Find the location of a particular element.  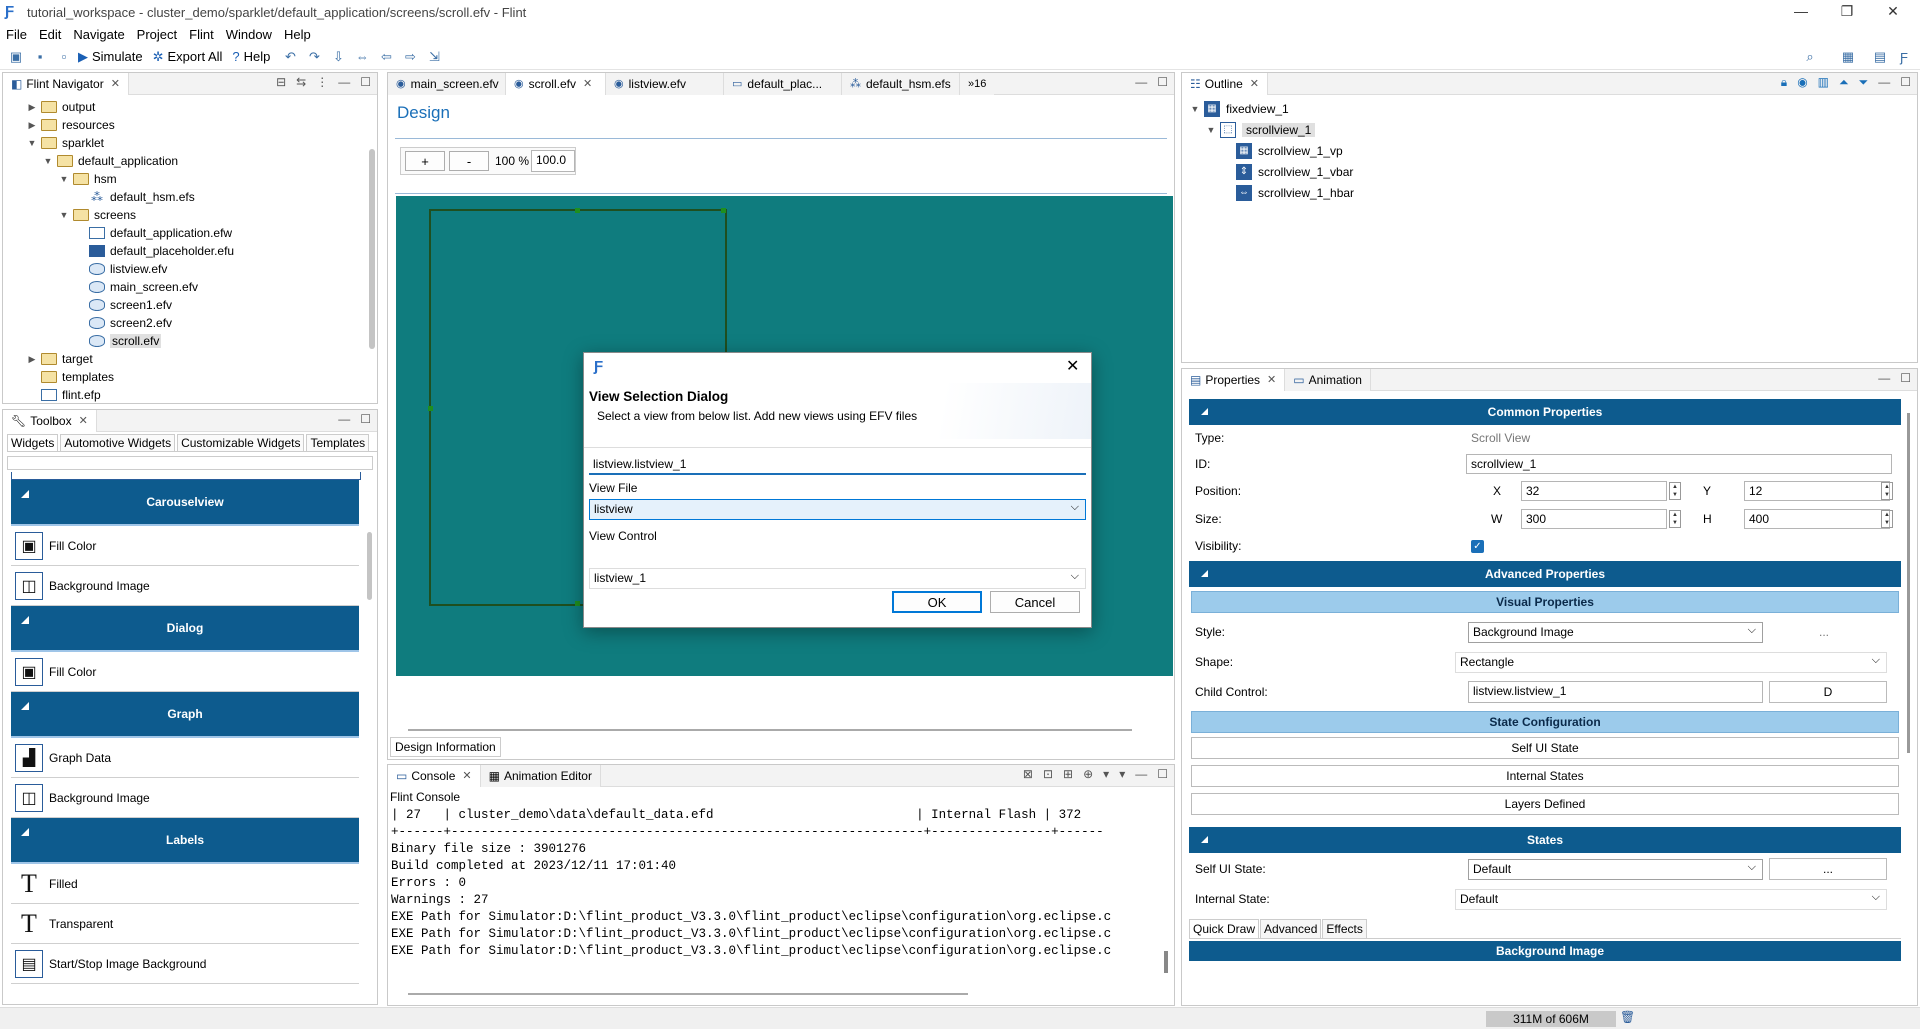

word-wrap-icon: ⊞ is located at coordinates (1068, 774).